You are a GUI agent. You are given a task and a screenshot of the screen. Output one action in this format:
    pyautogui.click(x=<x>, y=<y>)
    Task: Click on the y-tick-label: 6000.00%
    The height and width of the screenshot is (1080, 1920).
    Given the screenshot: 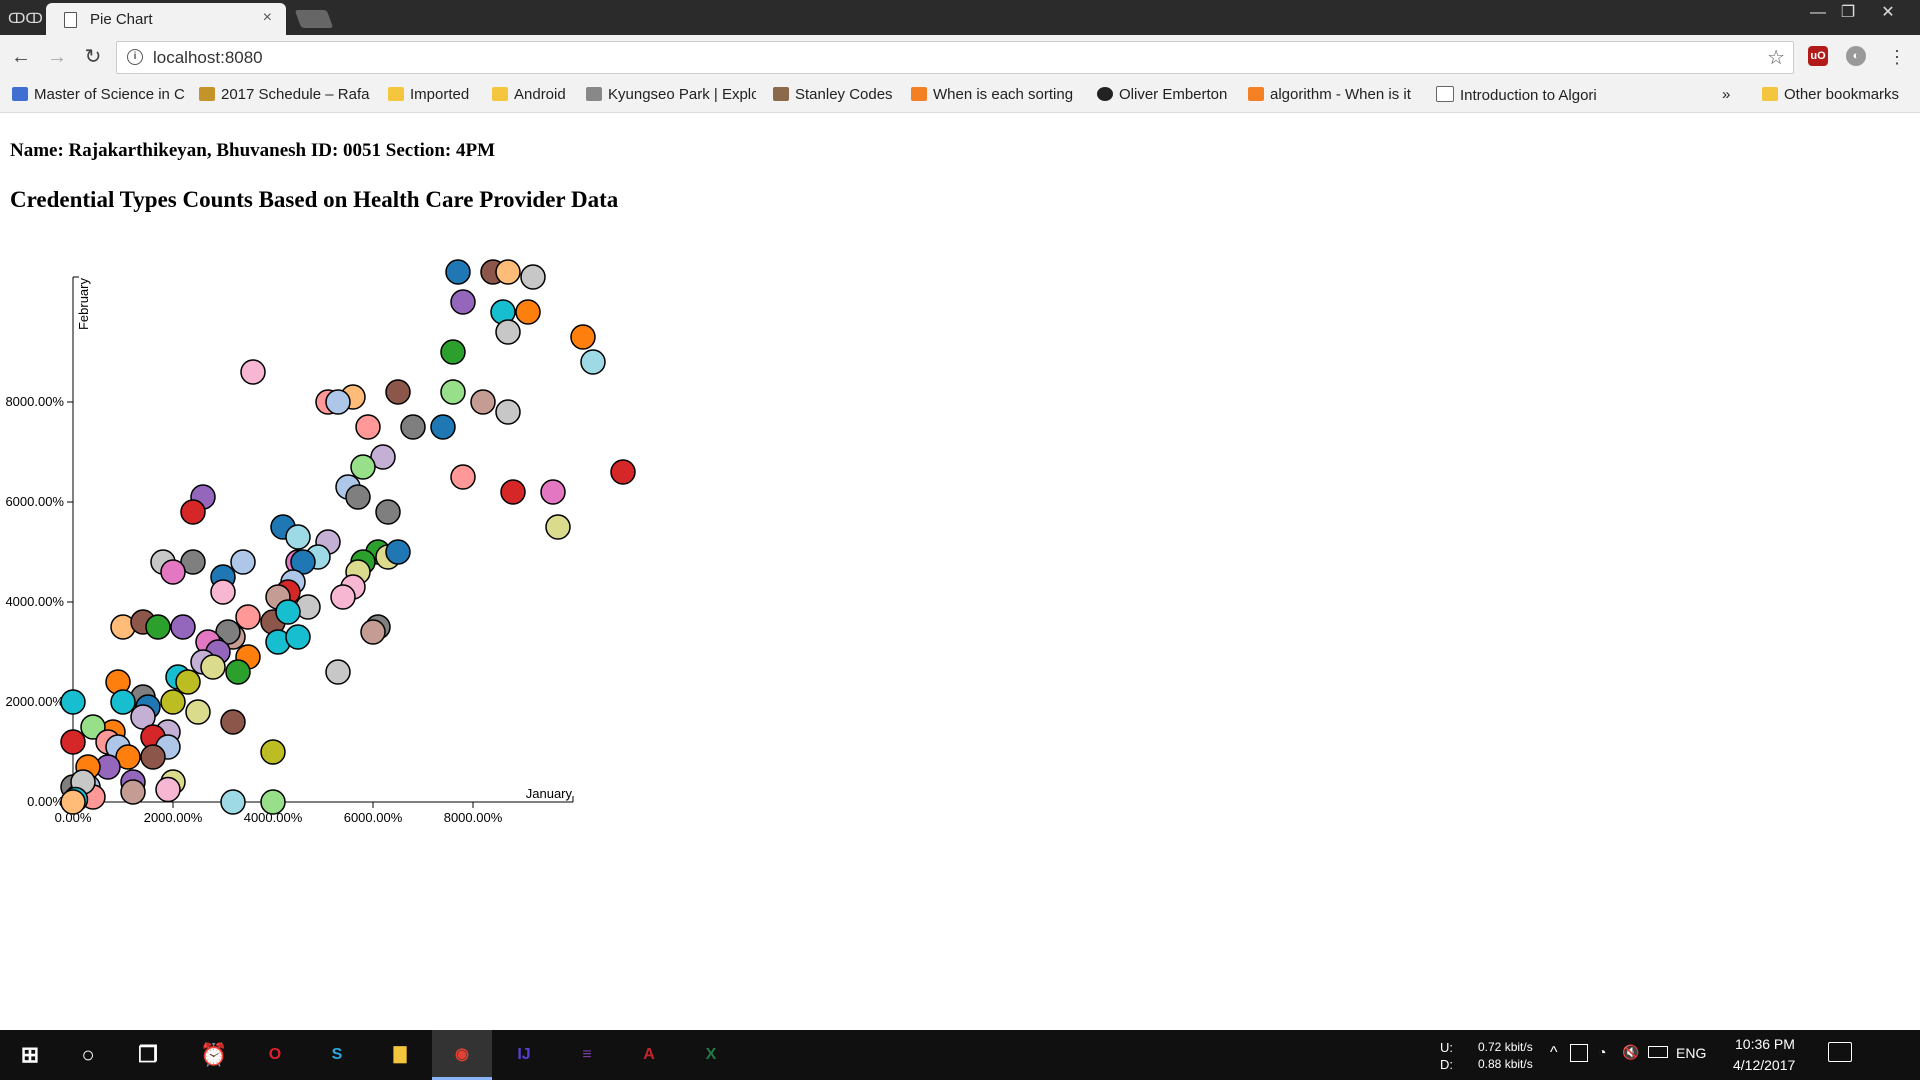 What is the action you would take?
    pyautogui.click(x=34, y=501)
    